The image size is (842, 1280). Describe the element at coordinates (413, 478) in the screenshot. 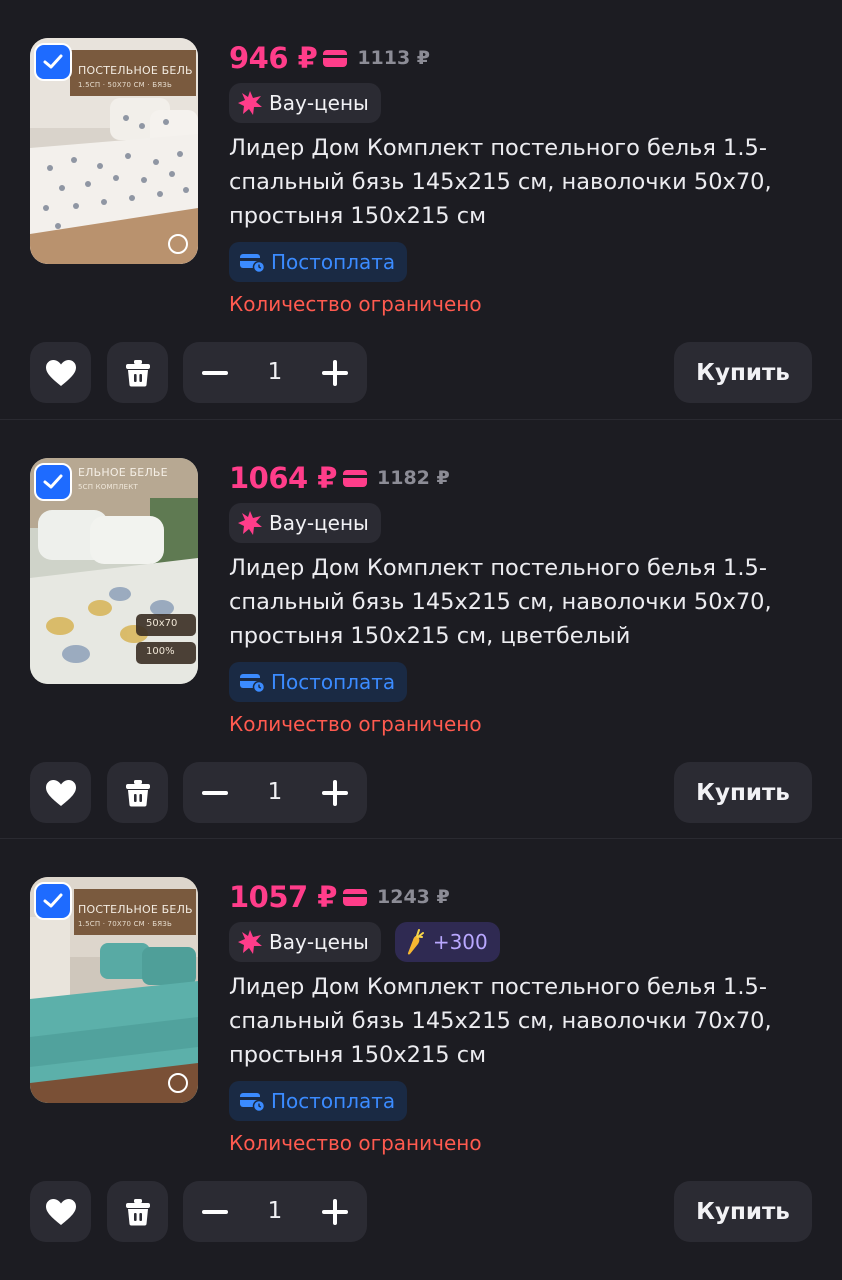

I see `old-price: 1182 ₽` at that location.